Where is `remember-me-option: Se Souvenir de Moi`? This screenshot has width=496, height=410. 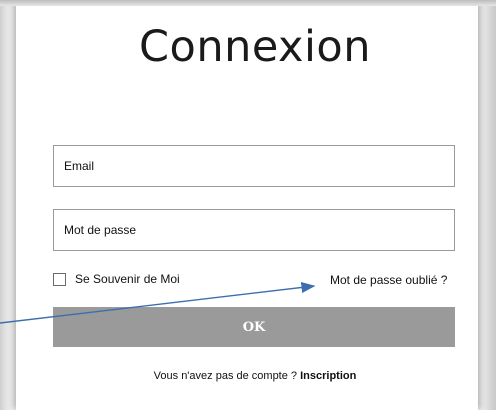 remember-me-option: Se Souvenir de Moi is located at coordinates (116, 279).